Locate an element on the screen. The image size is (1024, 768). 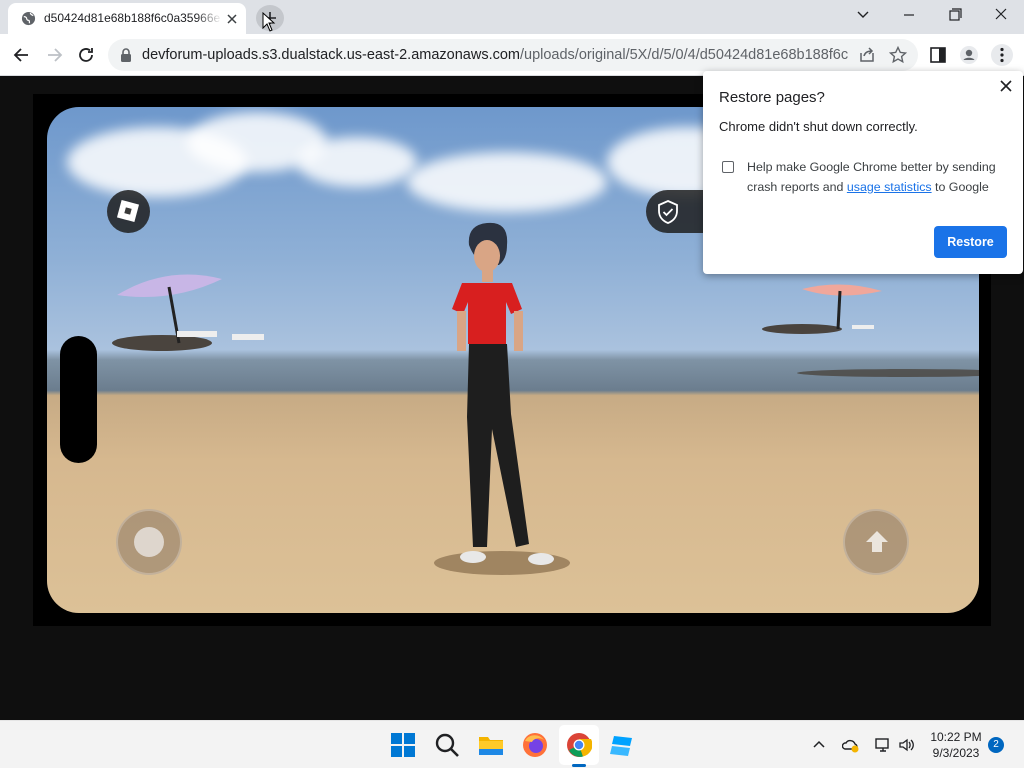
windows-start-icon is located at coordinates (403, 745).